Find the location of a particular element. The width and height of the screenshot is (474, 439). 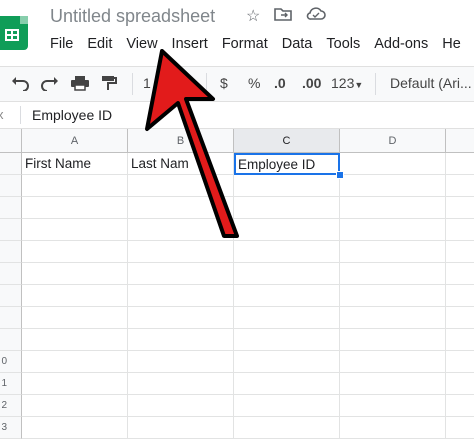

menu-edit: Edit is located at coordinates (99, 44).